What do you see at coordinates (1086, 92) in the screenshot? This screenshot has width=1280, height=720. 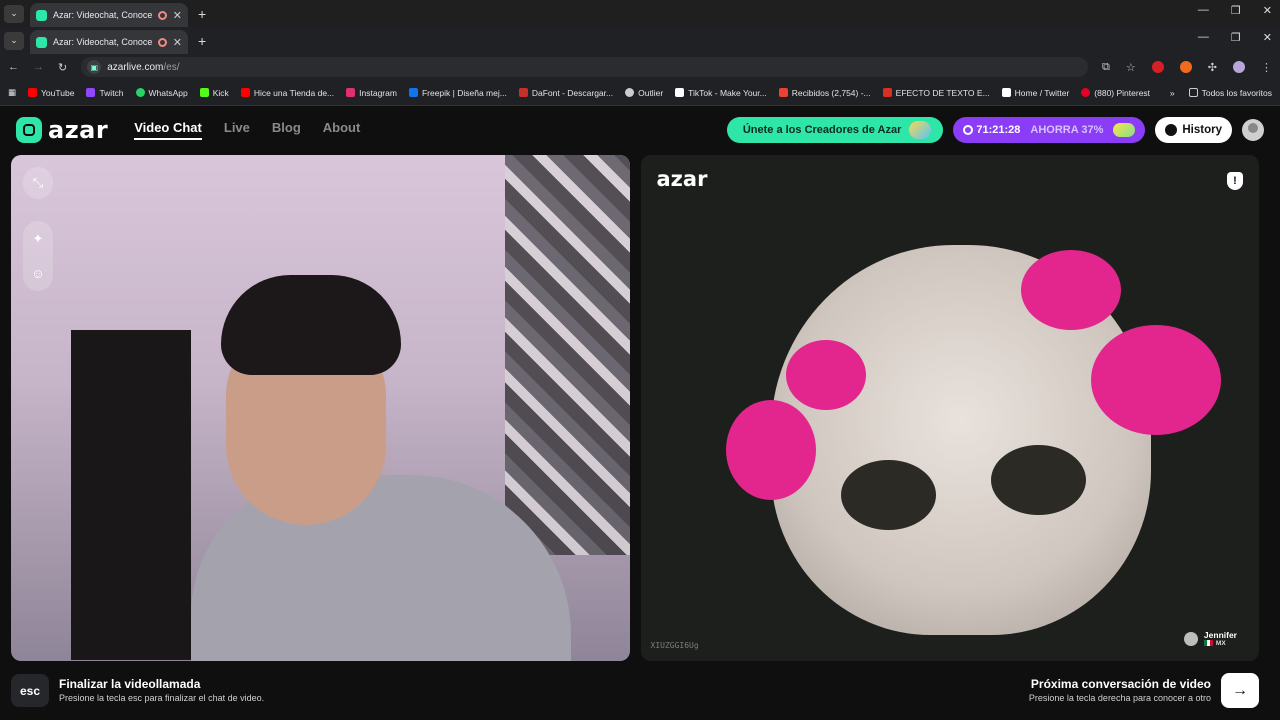 I see `pinterest-icon` at bounding box center [1086, 92].